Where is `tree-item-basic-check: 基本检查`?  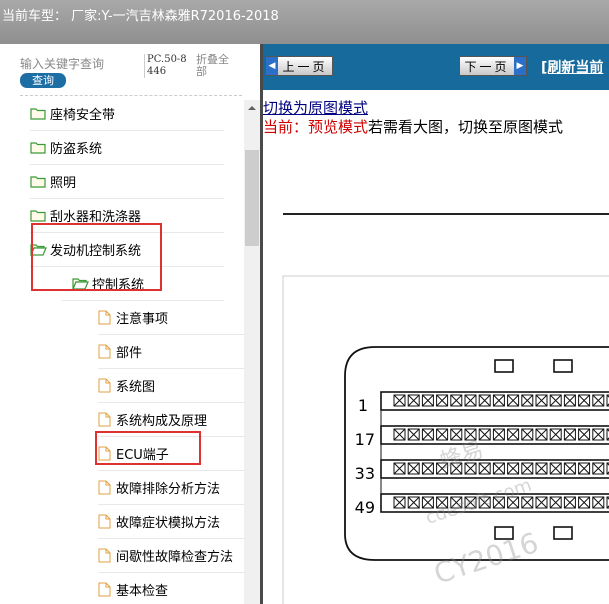 tree-item-basic-check: 基本检查 is located at coordinates (171, 588).